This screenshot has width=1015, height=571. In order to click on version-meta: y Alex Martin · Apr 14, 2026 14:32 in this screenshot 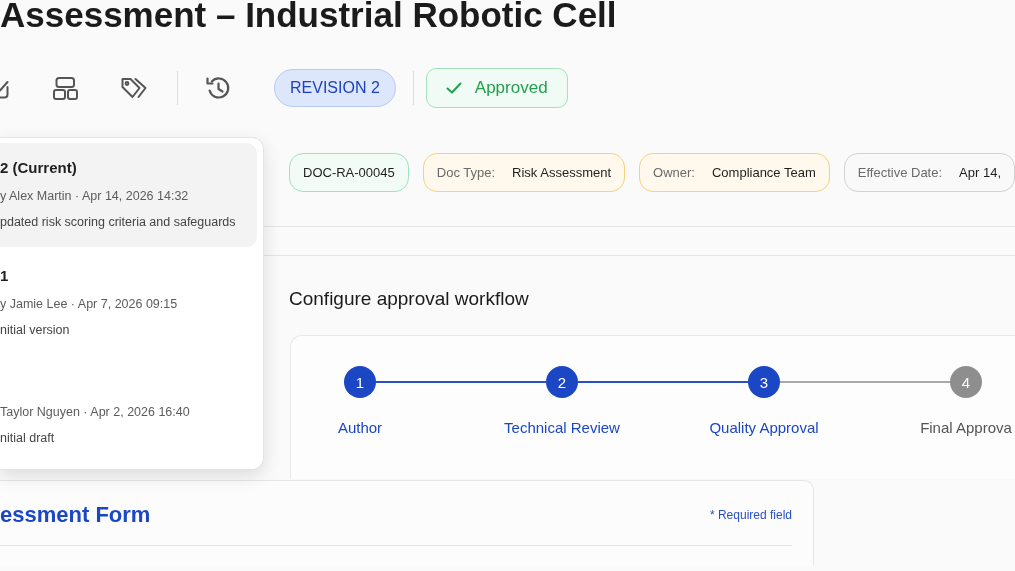, I will do `click(94, 196)`.